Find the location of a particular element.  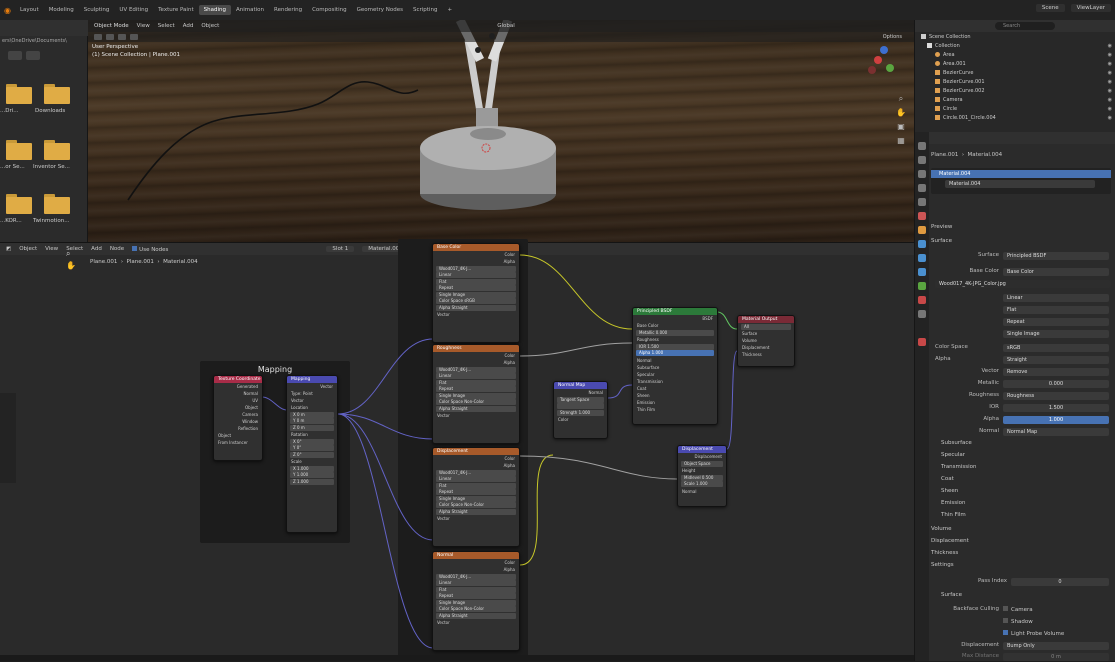

tab-animation: Animation is located at coordinates (250, 10).